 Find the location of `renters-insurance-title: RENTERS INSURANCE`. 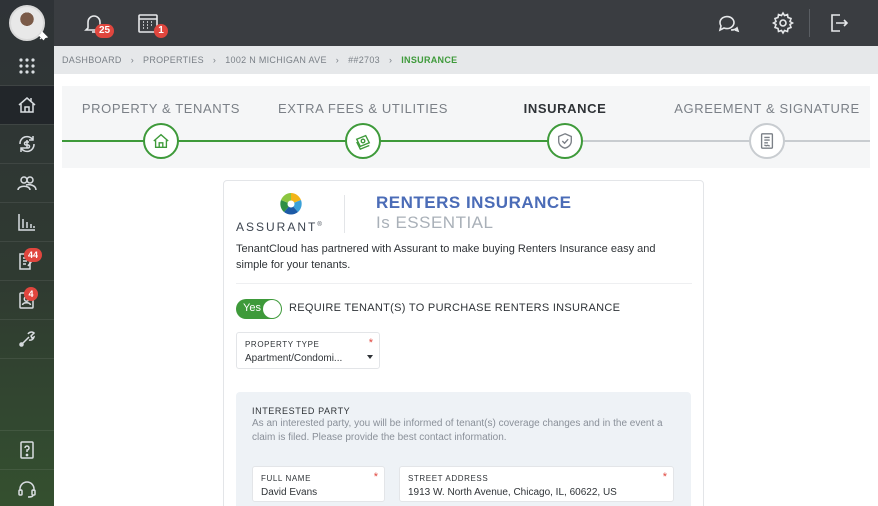

renters-insurance-title: RENTERS INSURANCE is located at coordinates (474, 202).